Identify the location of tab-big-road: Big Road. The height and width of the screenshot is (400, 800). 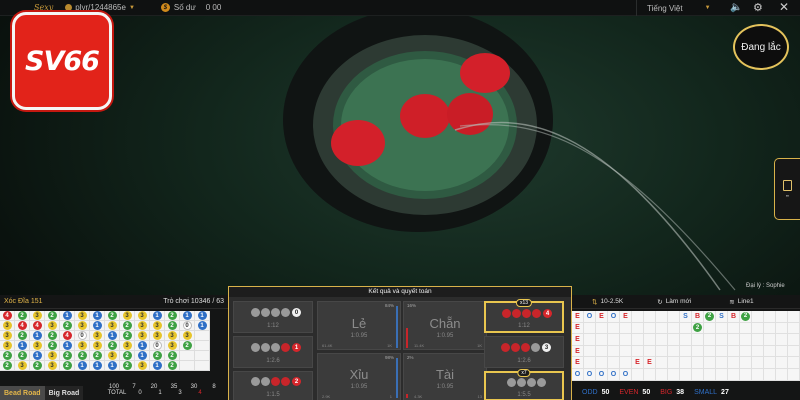
(64, 393).